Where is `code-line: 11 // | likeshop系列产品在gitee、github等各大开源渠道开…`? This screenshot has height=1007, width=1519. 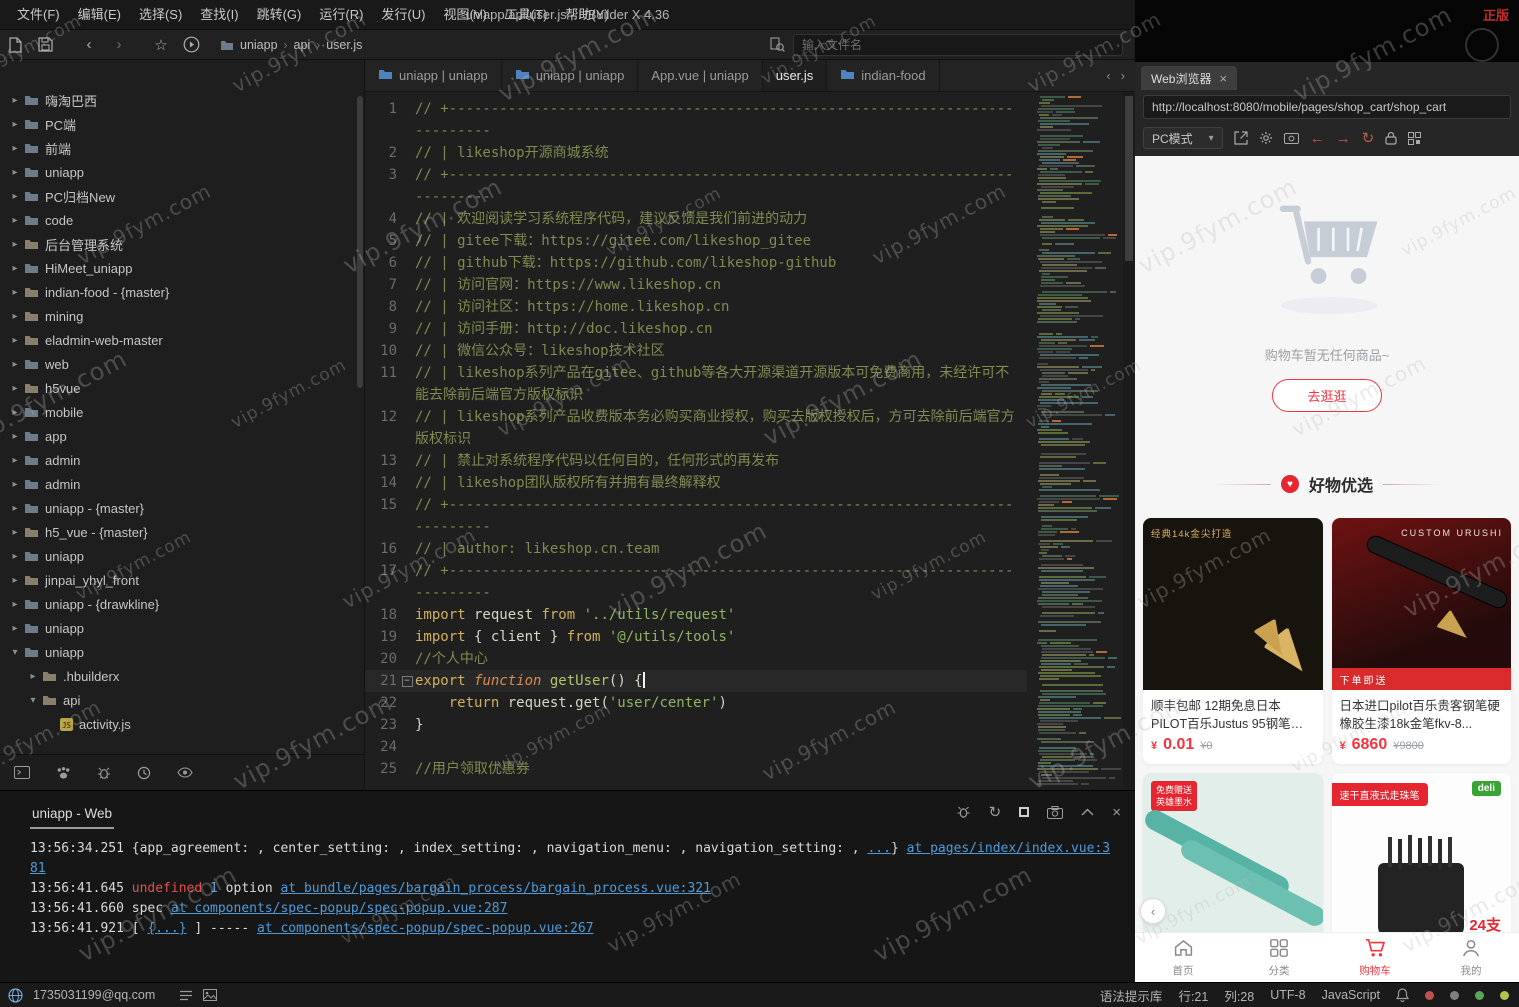 code-line: 11 // | likeshop系列产品在gitee、github等各大开源渠道开… is located at coordinates (696, 384).